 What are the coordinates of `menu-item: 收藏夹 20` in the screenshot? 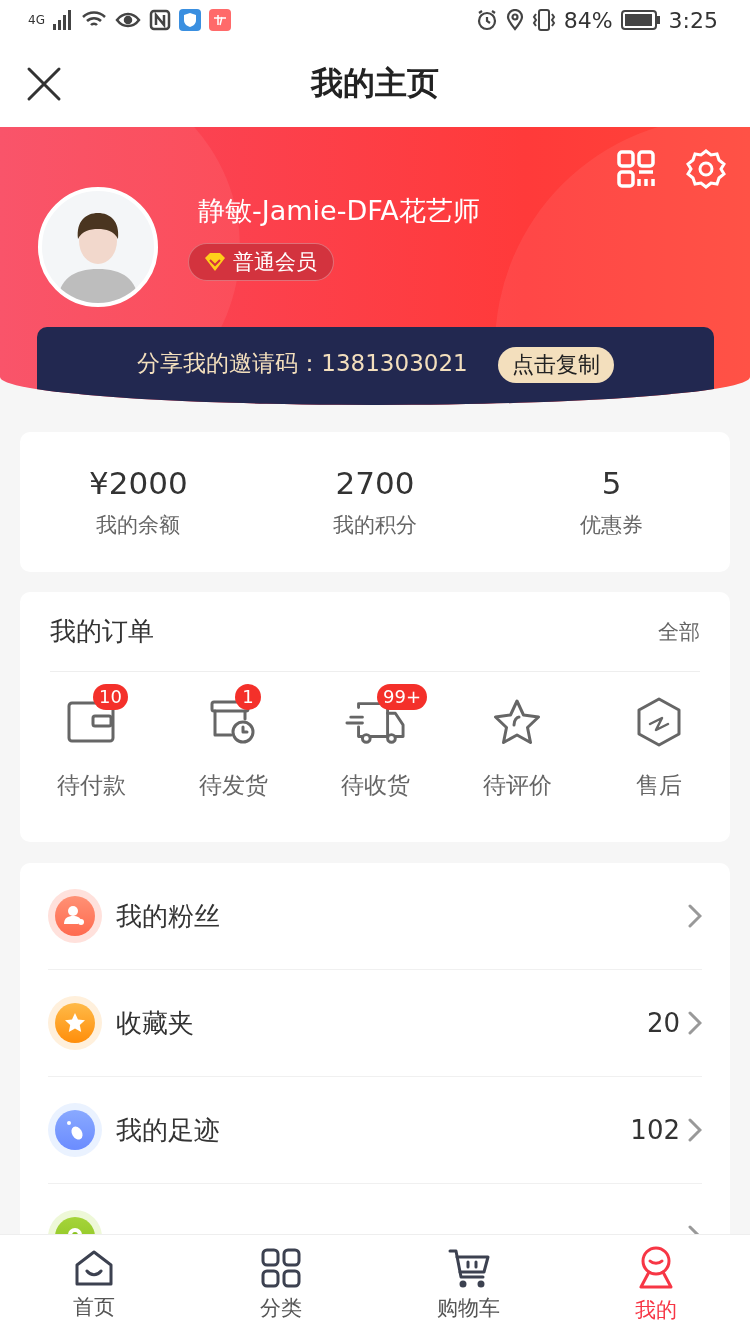 It's located at (375, 1023).